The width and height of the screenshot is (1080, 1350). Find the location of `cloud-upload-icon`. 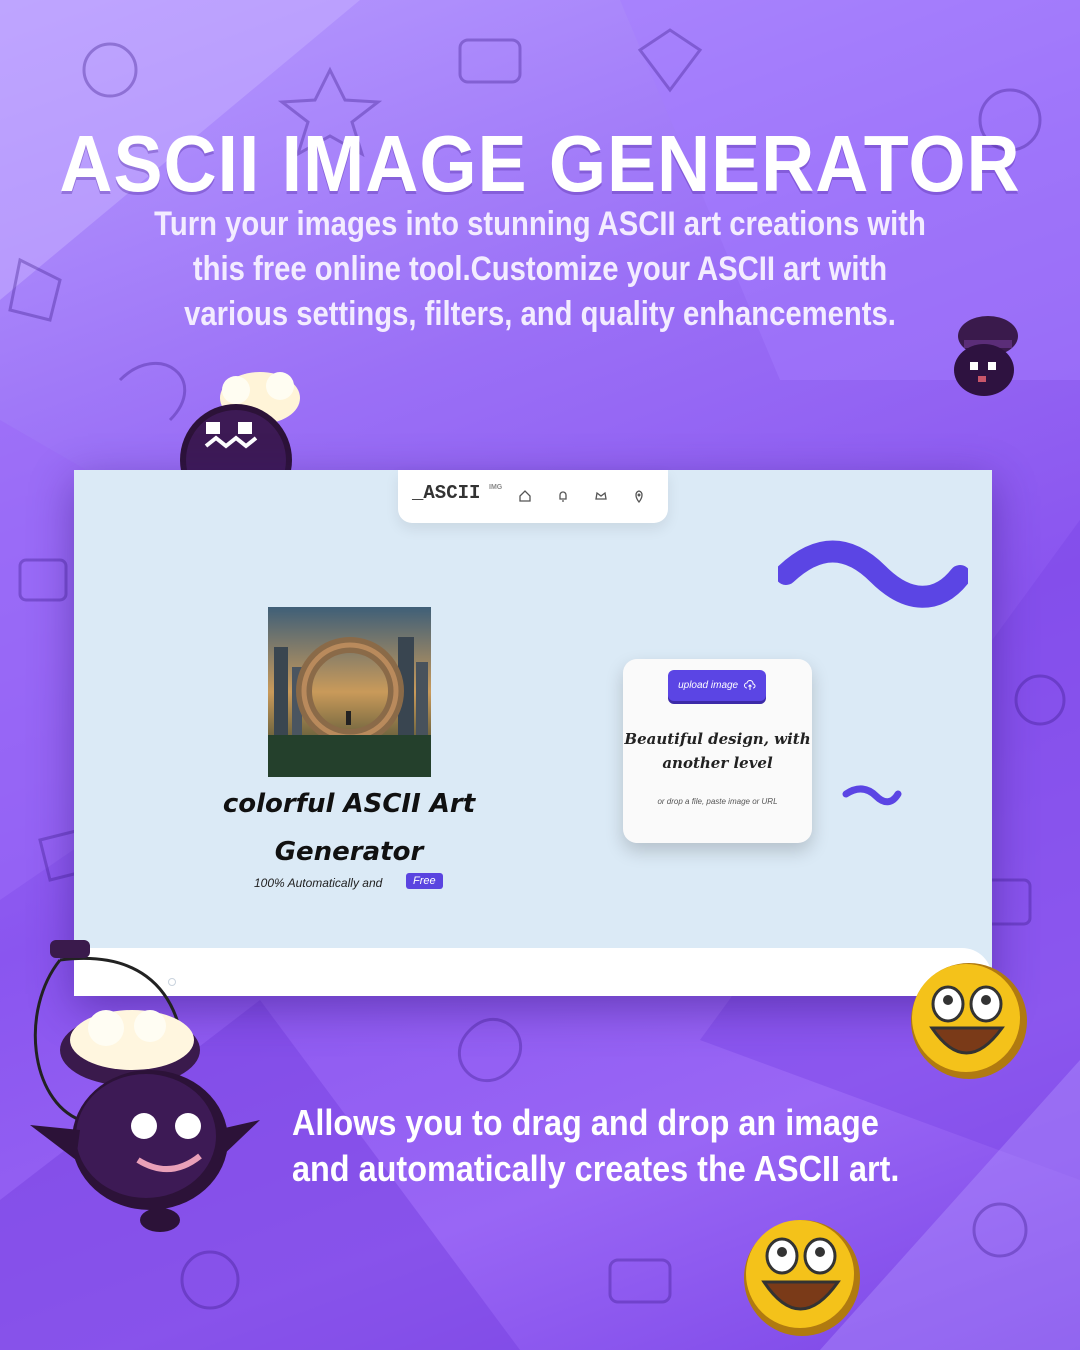

cloud-upload-icon is located at coordinates (749, 685).